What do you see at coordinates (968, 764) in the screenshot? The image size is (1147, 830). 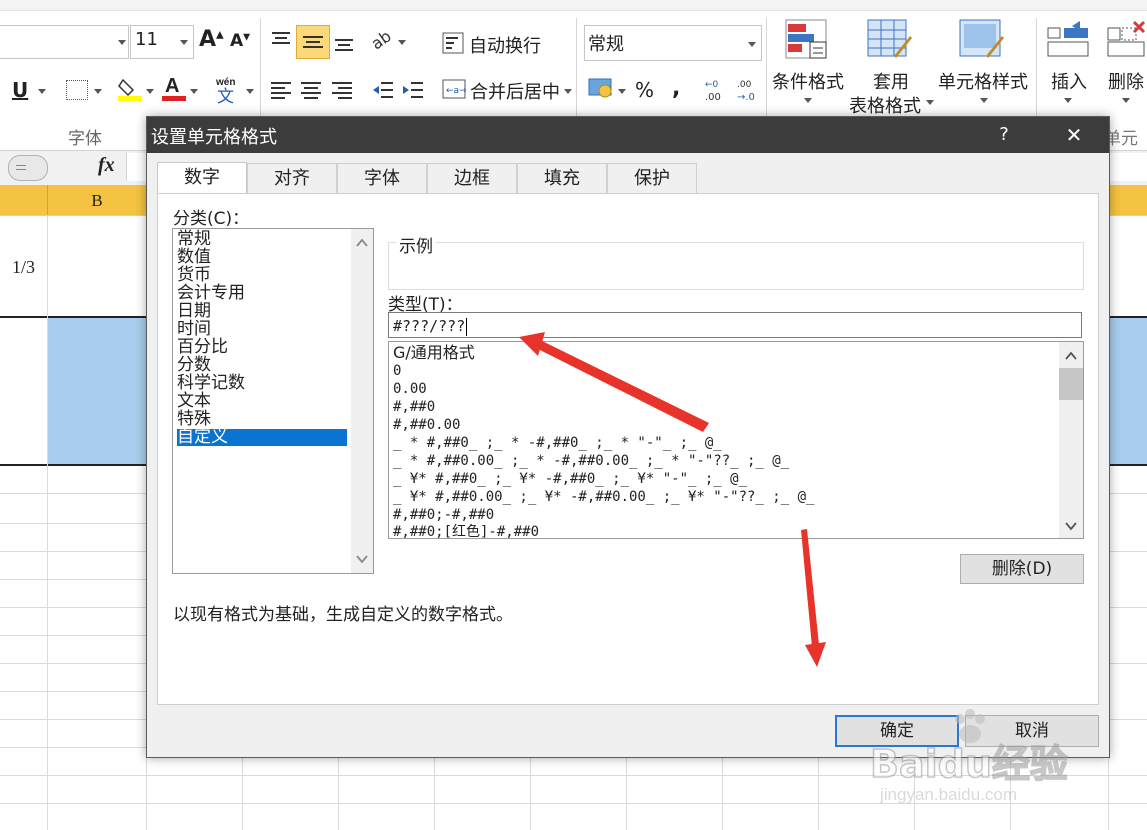 I see `watermark-brand: Baidu经验` at bounding box center [968, 764].